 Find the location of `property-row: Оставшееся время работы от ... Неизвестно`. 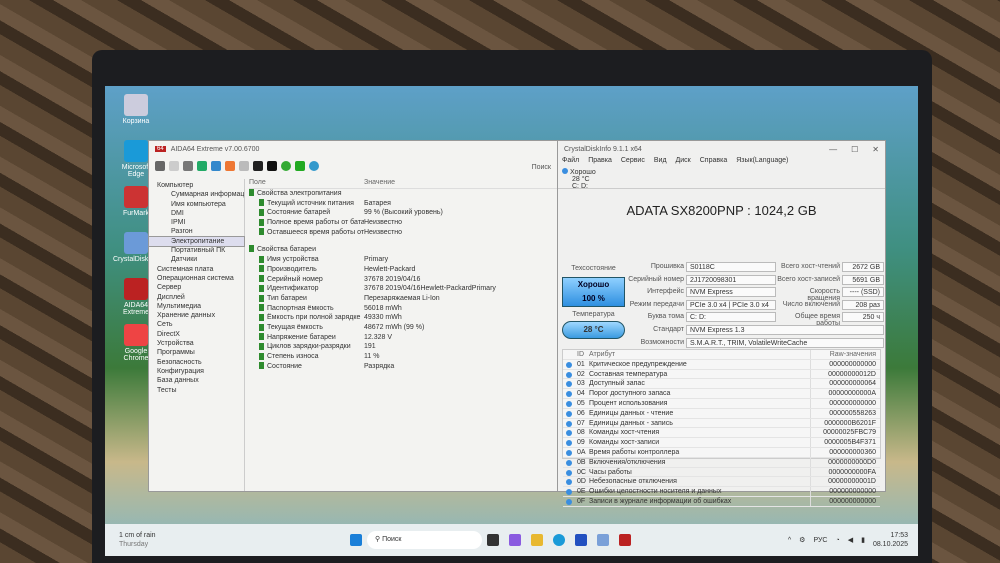

property-row: Оставшееся время работы от ... Неизвестно is located at coordinates (403, 233).